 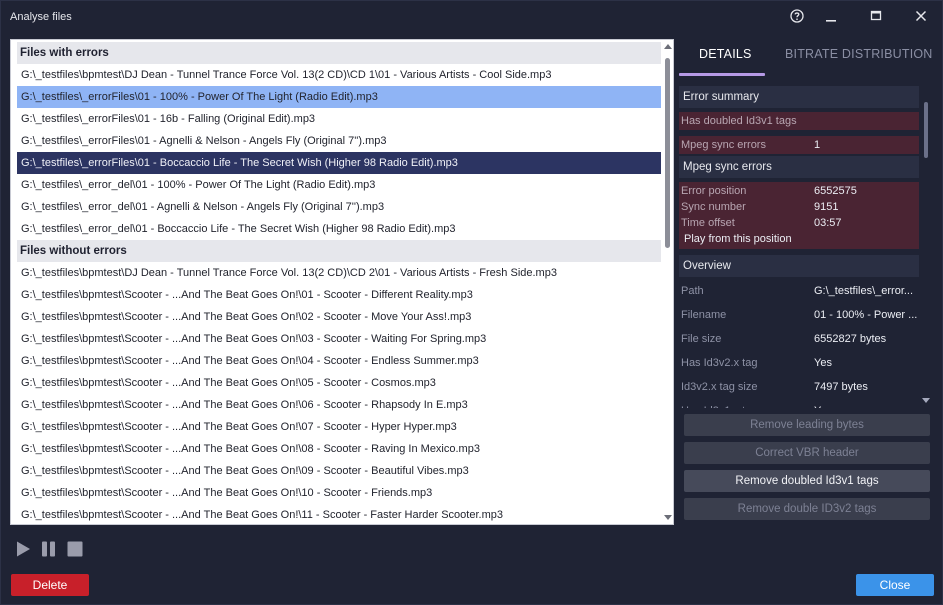 I want to click on remove-leading-bytes-button: Remove leading bytes, so click(x=807, y=425).